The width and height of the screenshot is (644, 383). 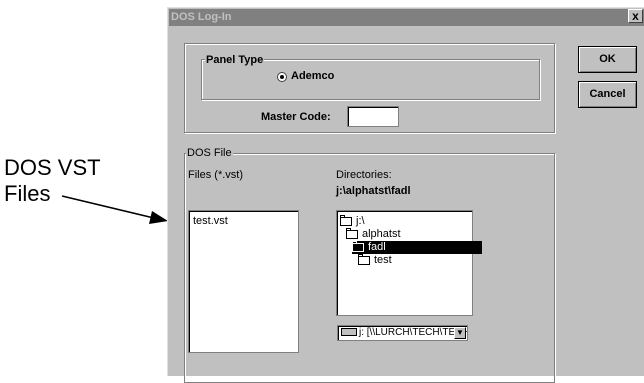 I want to click on directory-item: test, so click(x=375, y=260).